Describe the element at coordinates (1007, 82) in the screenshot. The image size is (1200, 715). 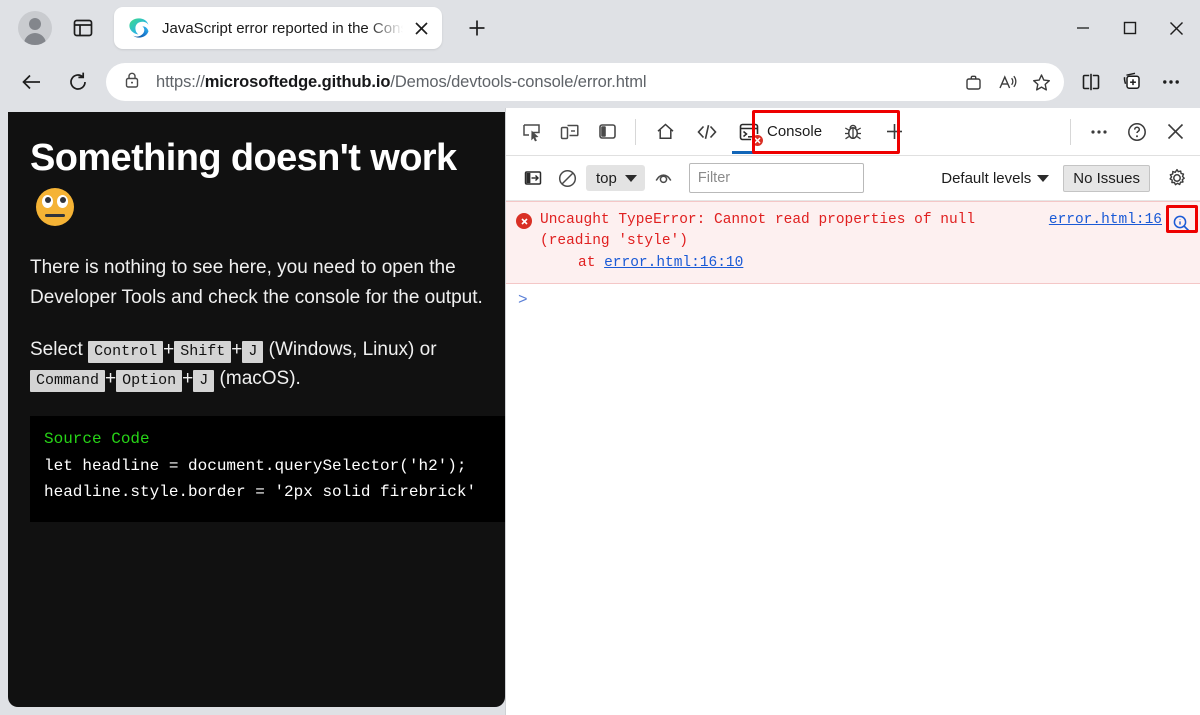
I see `read-aloud-icon` at that location.